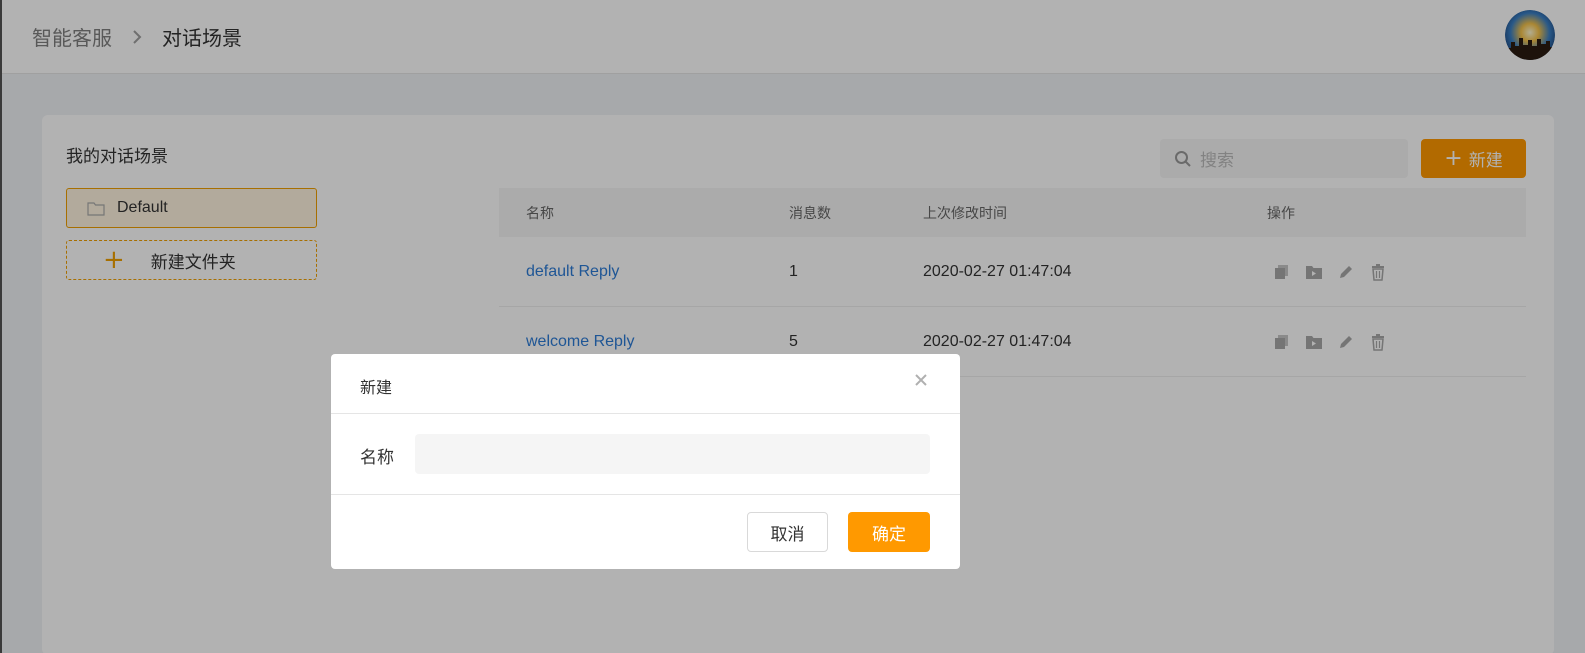 The width and height of the screenshot is (1585, 653). I want to click on new-scene-dialog: 新建 名称 取消 确定, so click(645, 461).